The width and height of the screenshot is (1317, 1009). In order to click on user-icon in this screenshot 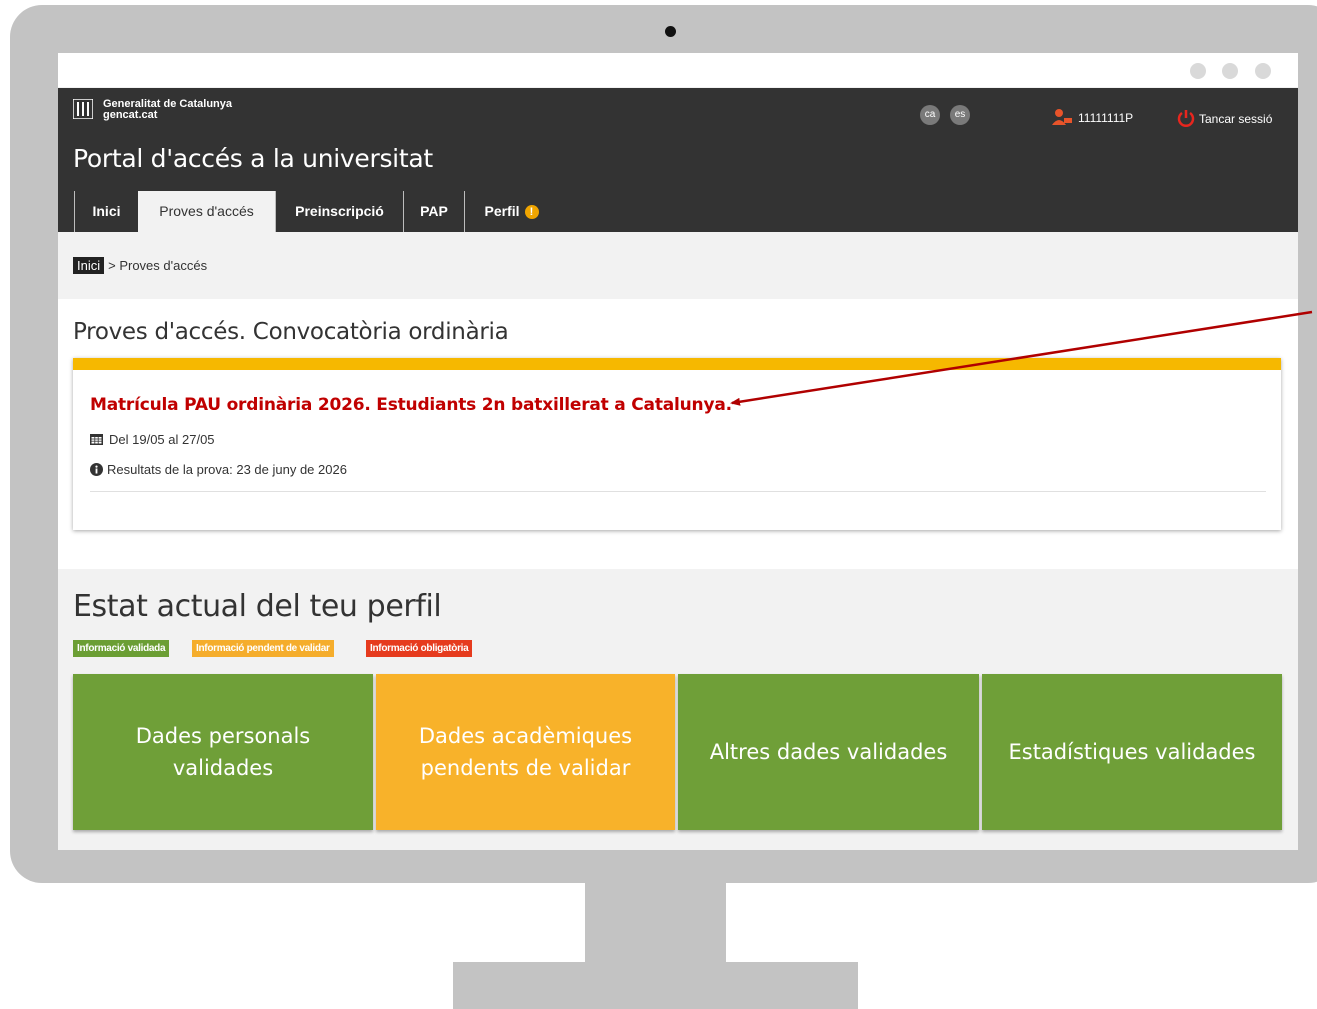, I will do `click(1062, 117)`.